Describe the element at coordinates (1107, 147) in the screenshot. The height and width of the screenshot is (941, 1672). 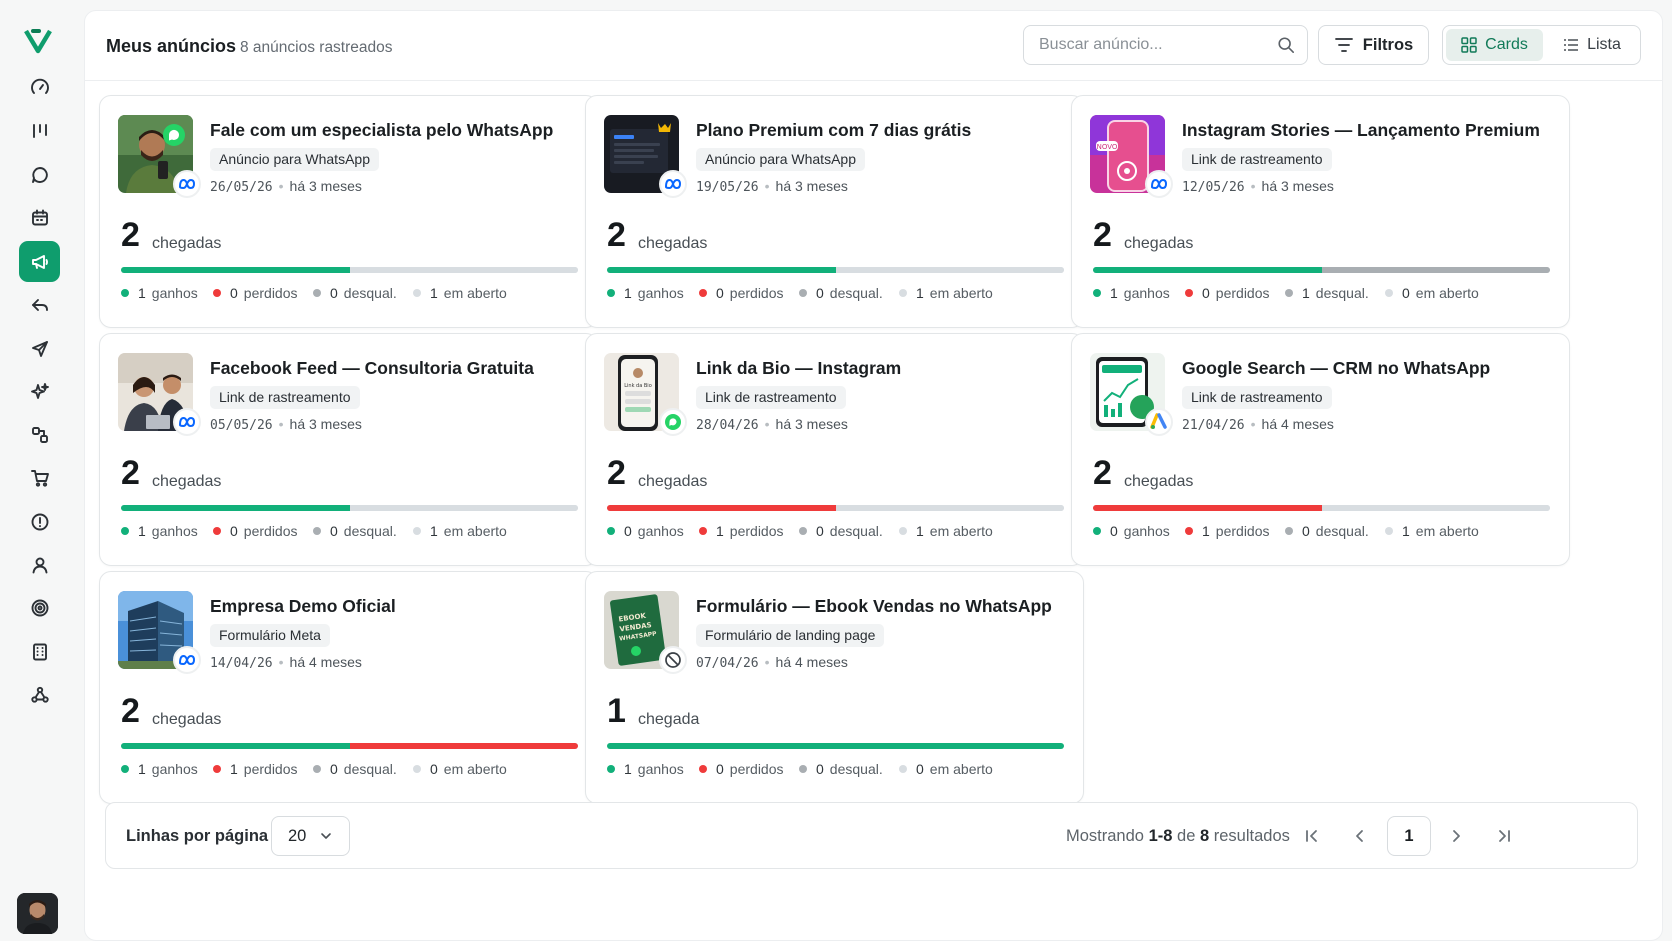
I see `svg-text: NOVO` at that location.